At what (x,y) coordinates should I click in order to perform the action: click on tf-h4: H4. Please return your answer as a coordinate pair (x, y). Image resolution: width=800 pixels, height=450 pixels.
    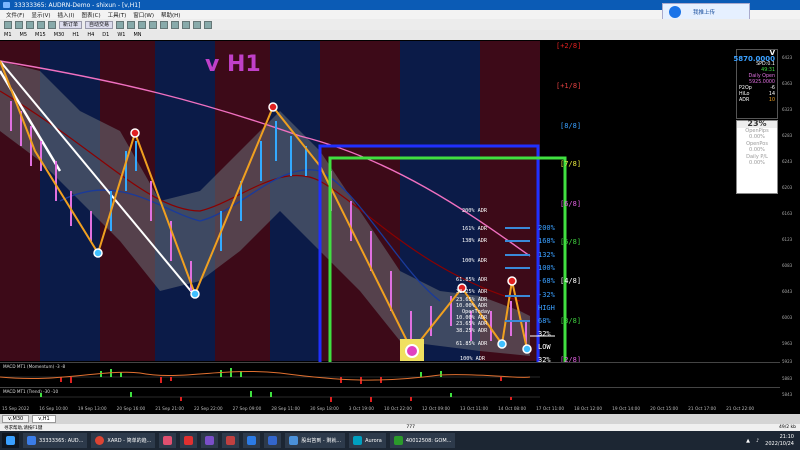
    Looking at the image, I should click on (90, 35).